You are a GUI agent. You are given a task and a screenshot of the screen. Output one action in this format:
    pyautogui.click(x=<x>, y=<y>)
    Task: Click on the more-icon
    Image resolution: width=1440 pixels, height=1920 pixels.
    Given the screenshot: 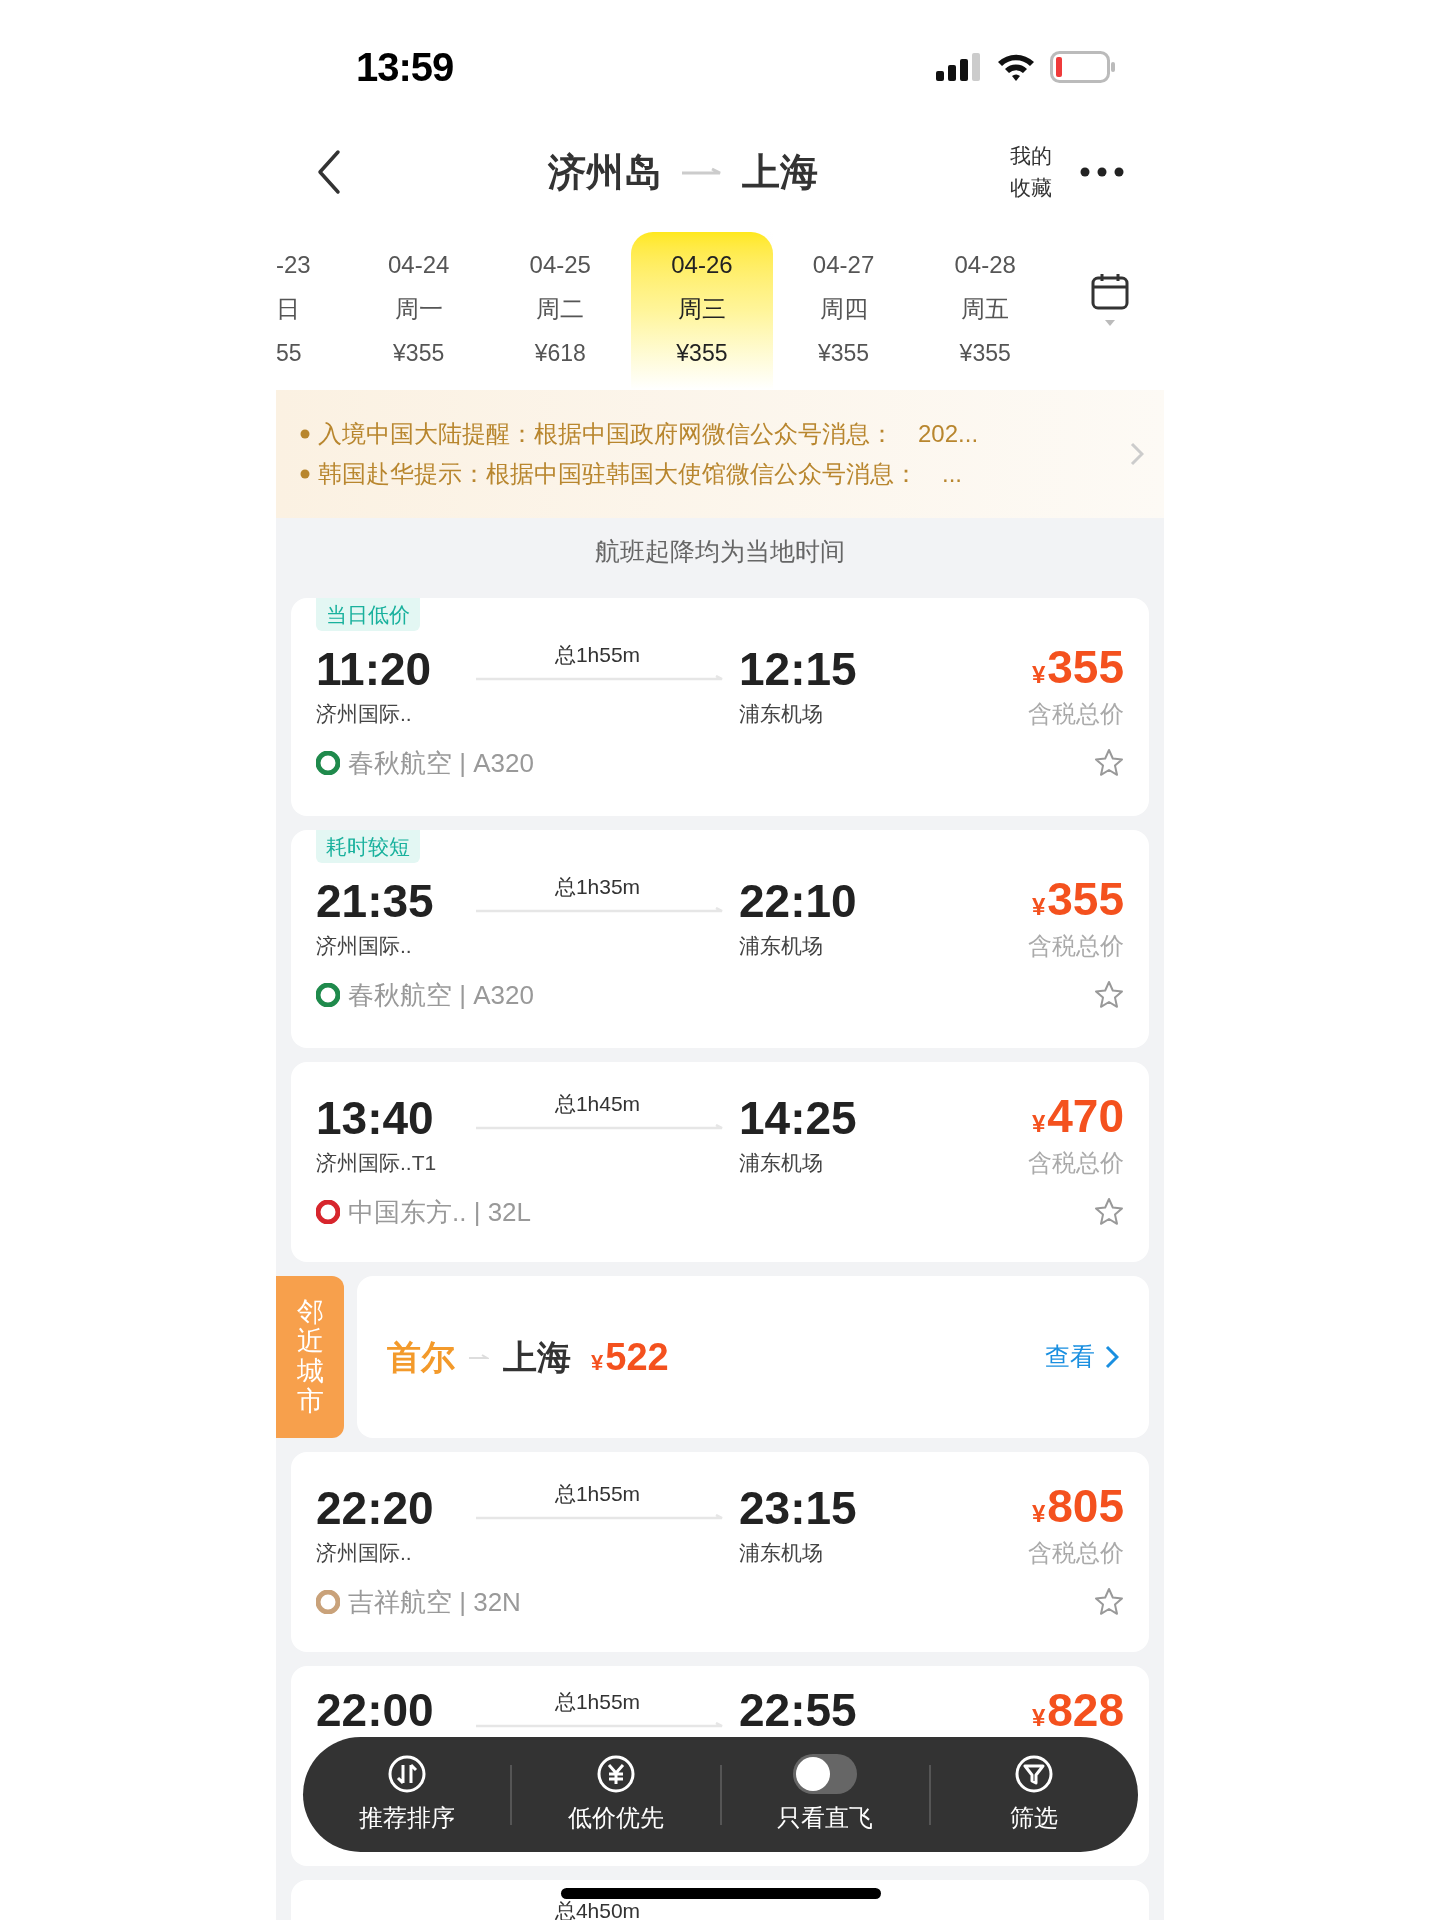 What is the action you would take?
    pyautogui.click(x=1102, y=172)
    